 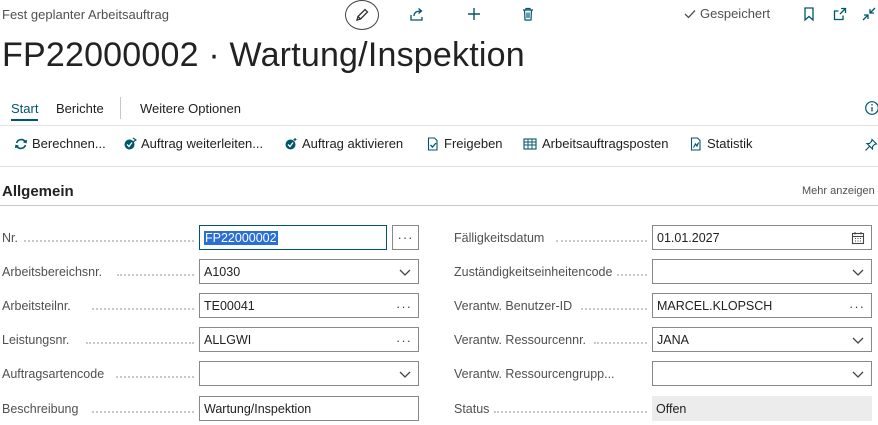 I want to click on field-label-verantw-benutzer-id: Verantw. Benutzer-ID, so click(x=513, y=306).